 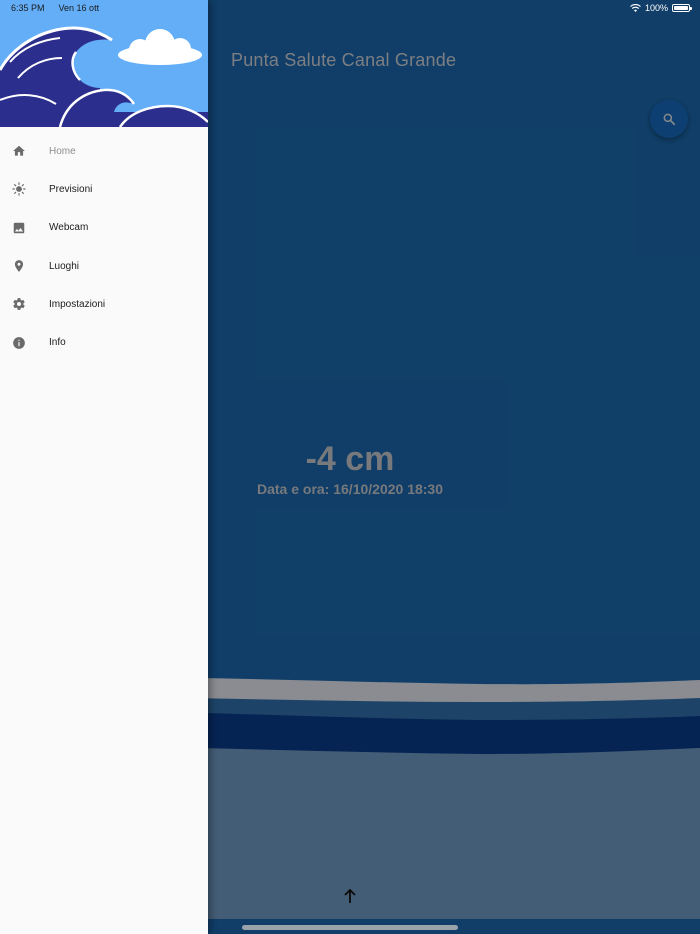 I want to click on menu-item-info: Info, so click(x=104, y=342).